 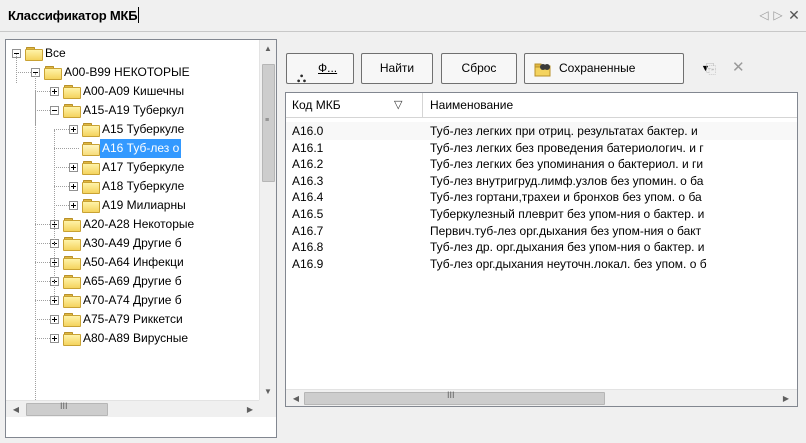 I want to click on copy-icon: ⎘, so click(x=714, y=69).